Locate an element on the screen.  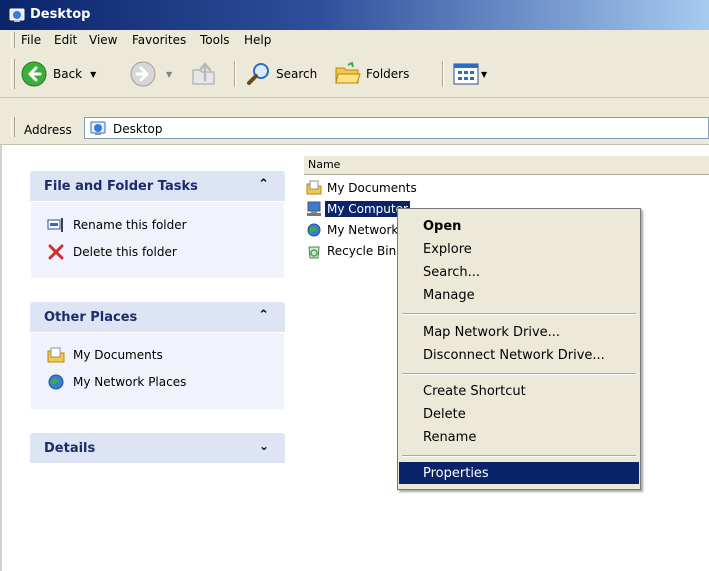
file-item-my-computer: My Computer is located at coordinates (358, 209).